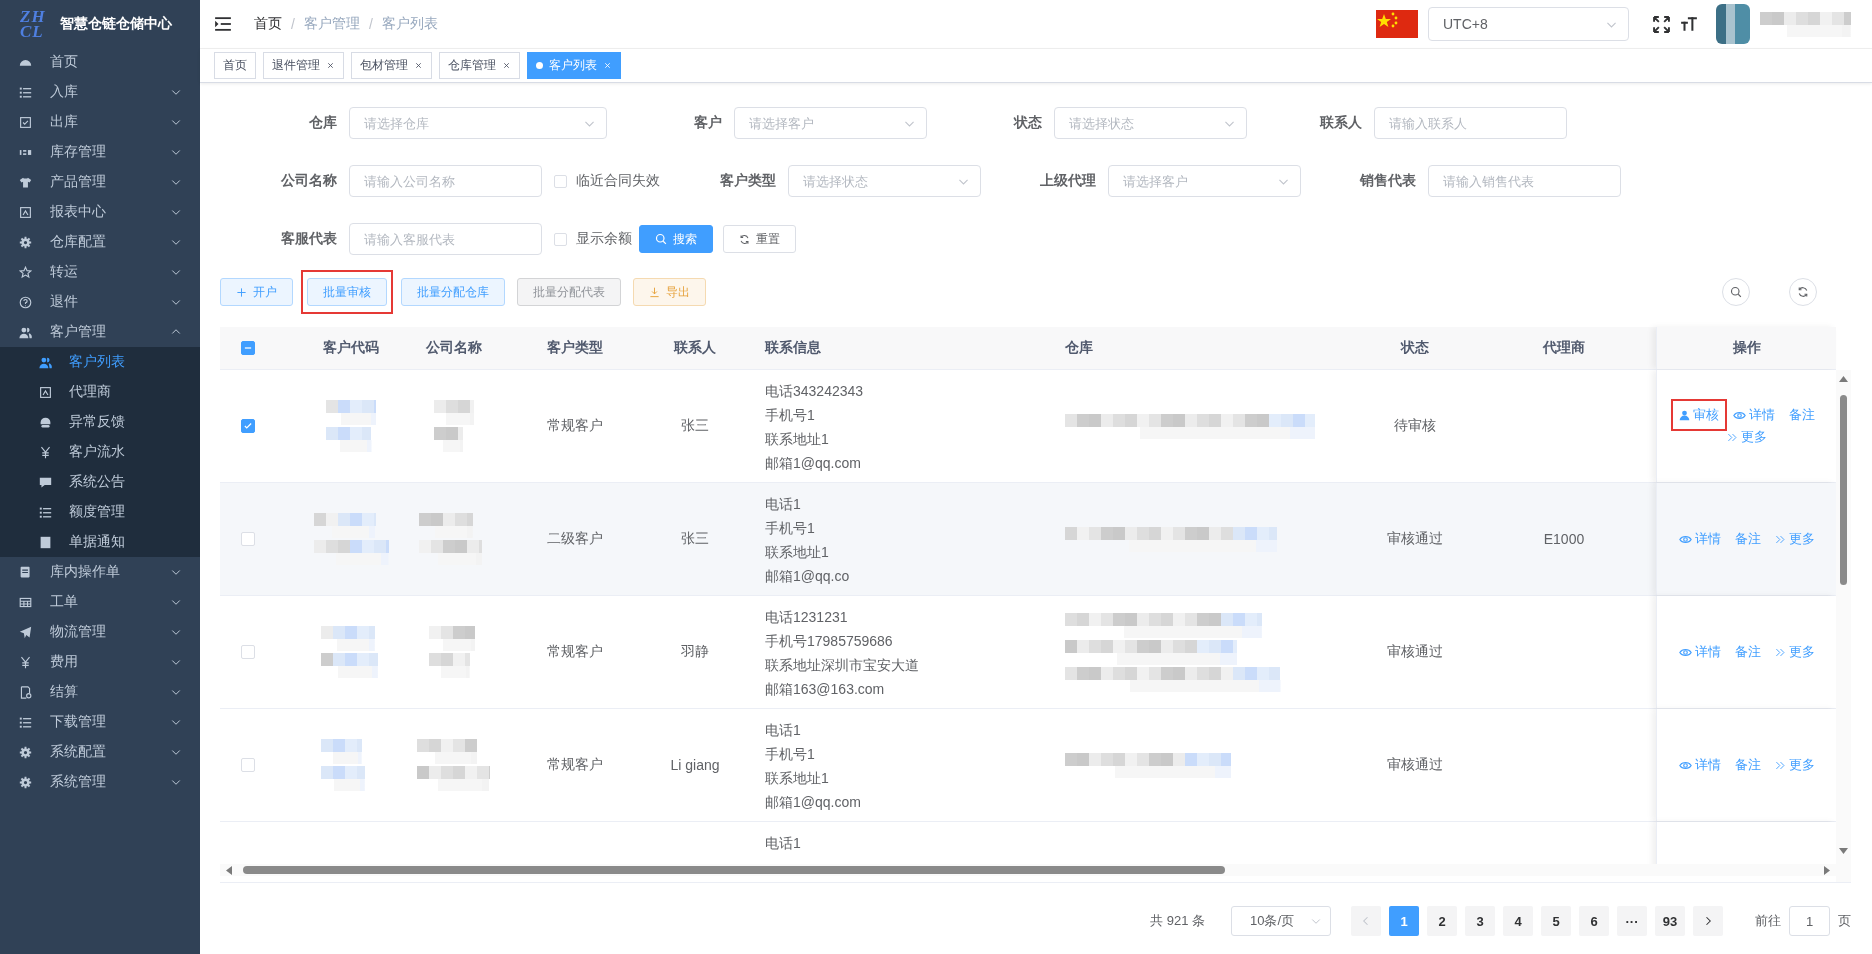 The image size is (1872, 954). What do you see at coordinates (351, 348) in the screenshot?
I see `column-header: 客户代码` at bounding box center [351, 348].